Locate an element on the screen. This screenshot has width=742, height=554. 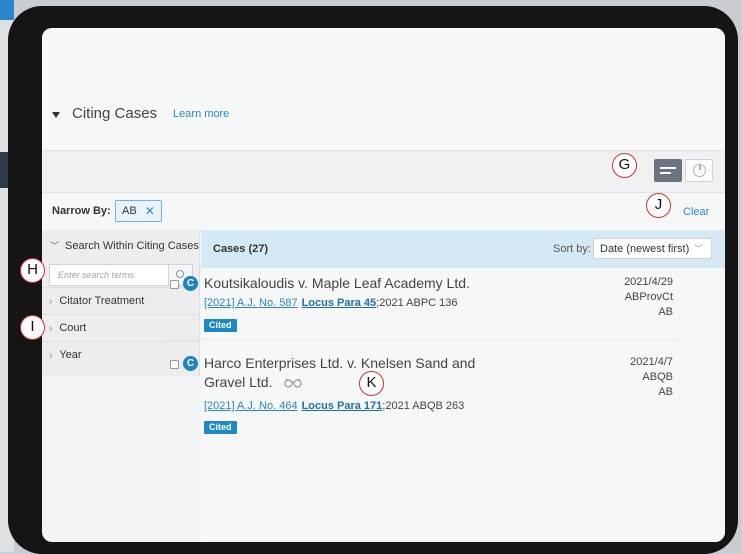
list-view-icon is located at coordinates (668, 168).